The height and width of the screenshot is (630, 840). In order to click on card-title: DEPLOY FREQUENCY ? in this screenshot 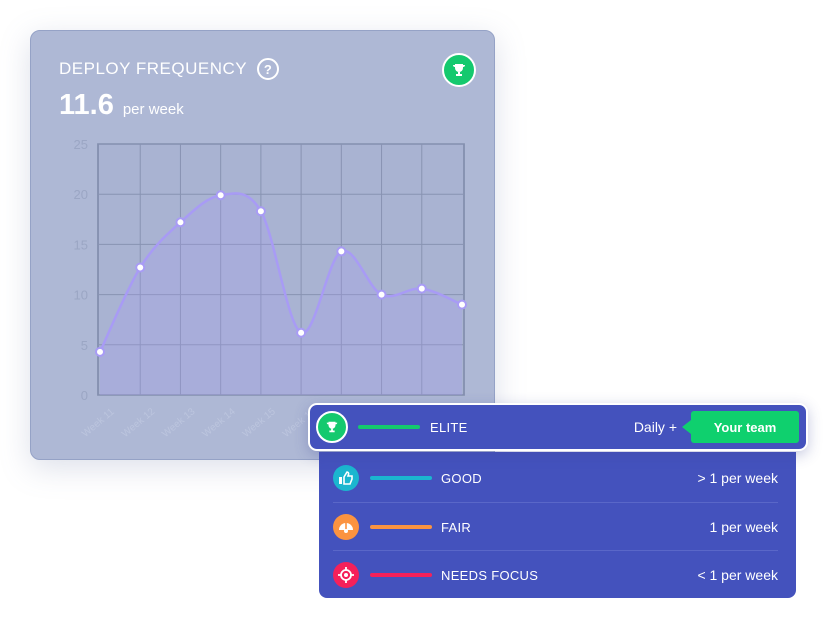, I will do `click(169, 69)`.